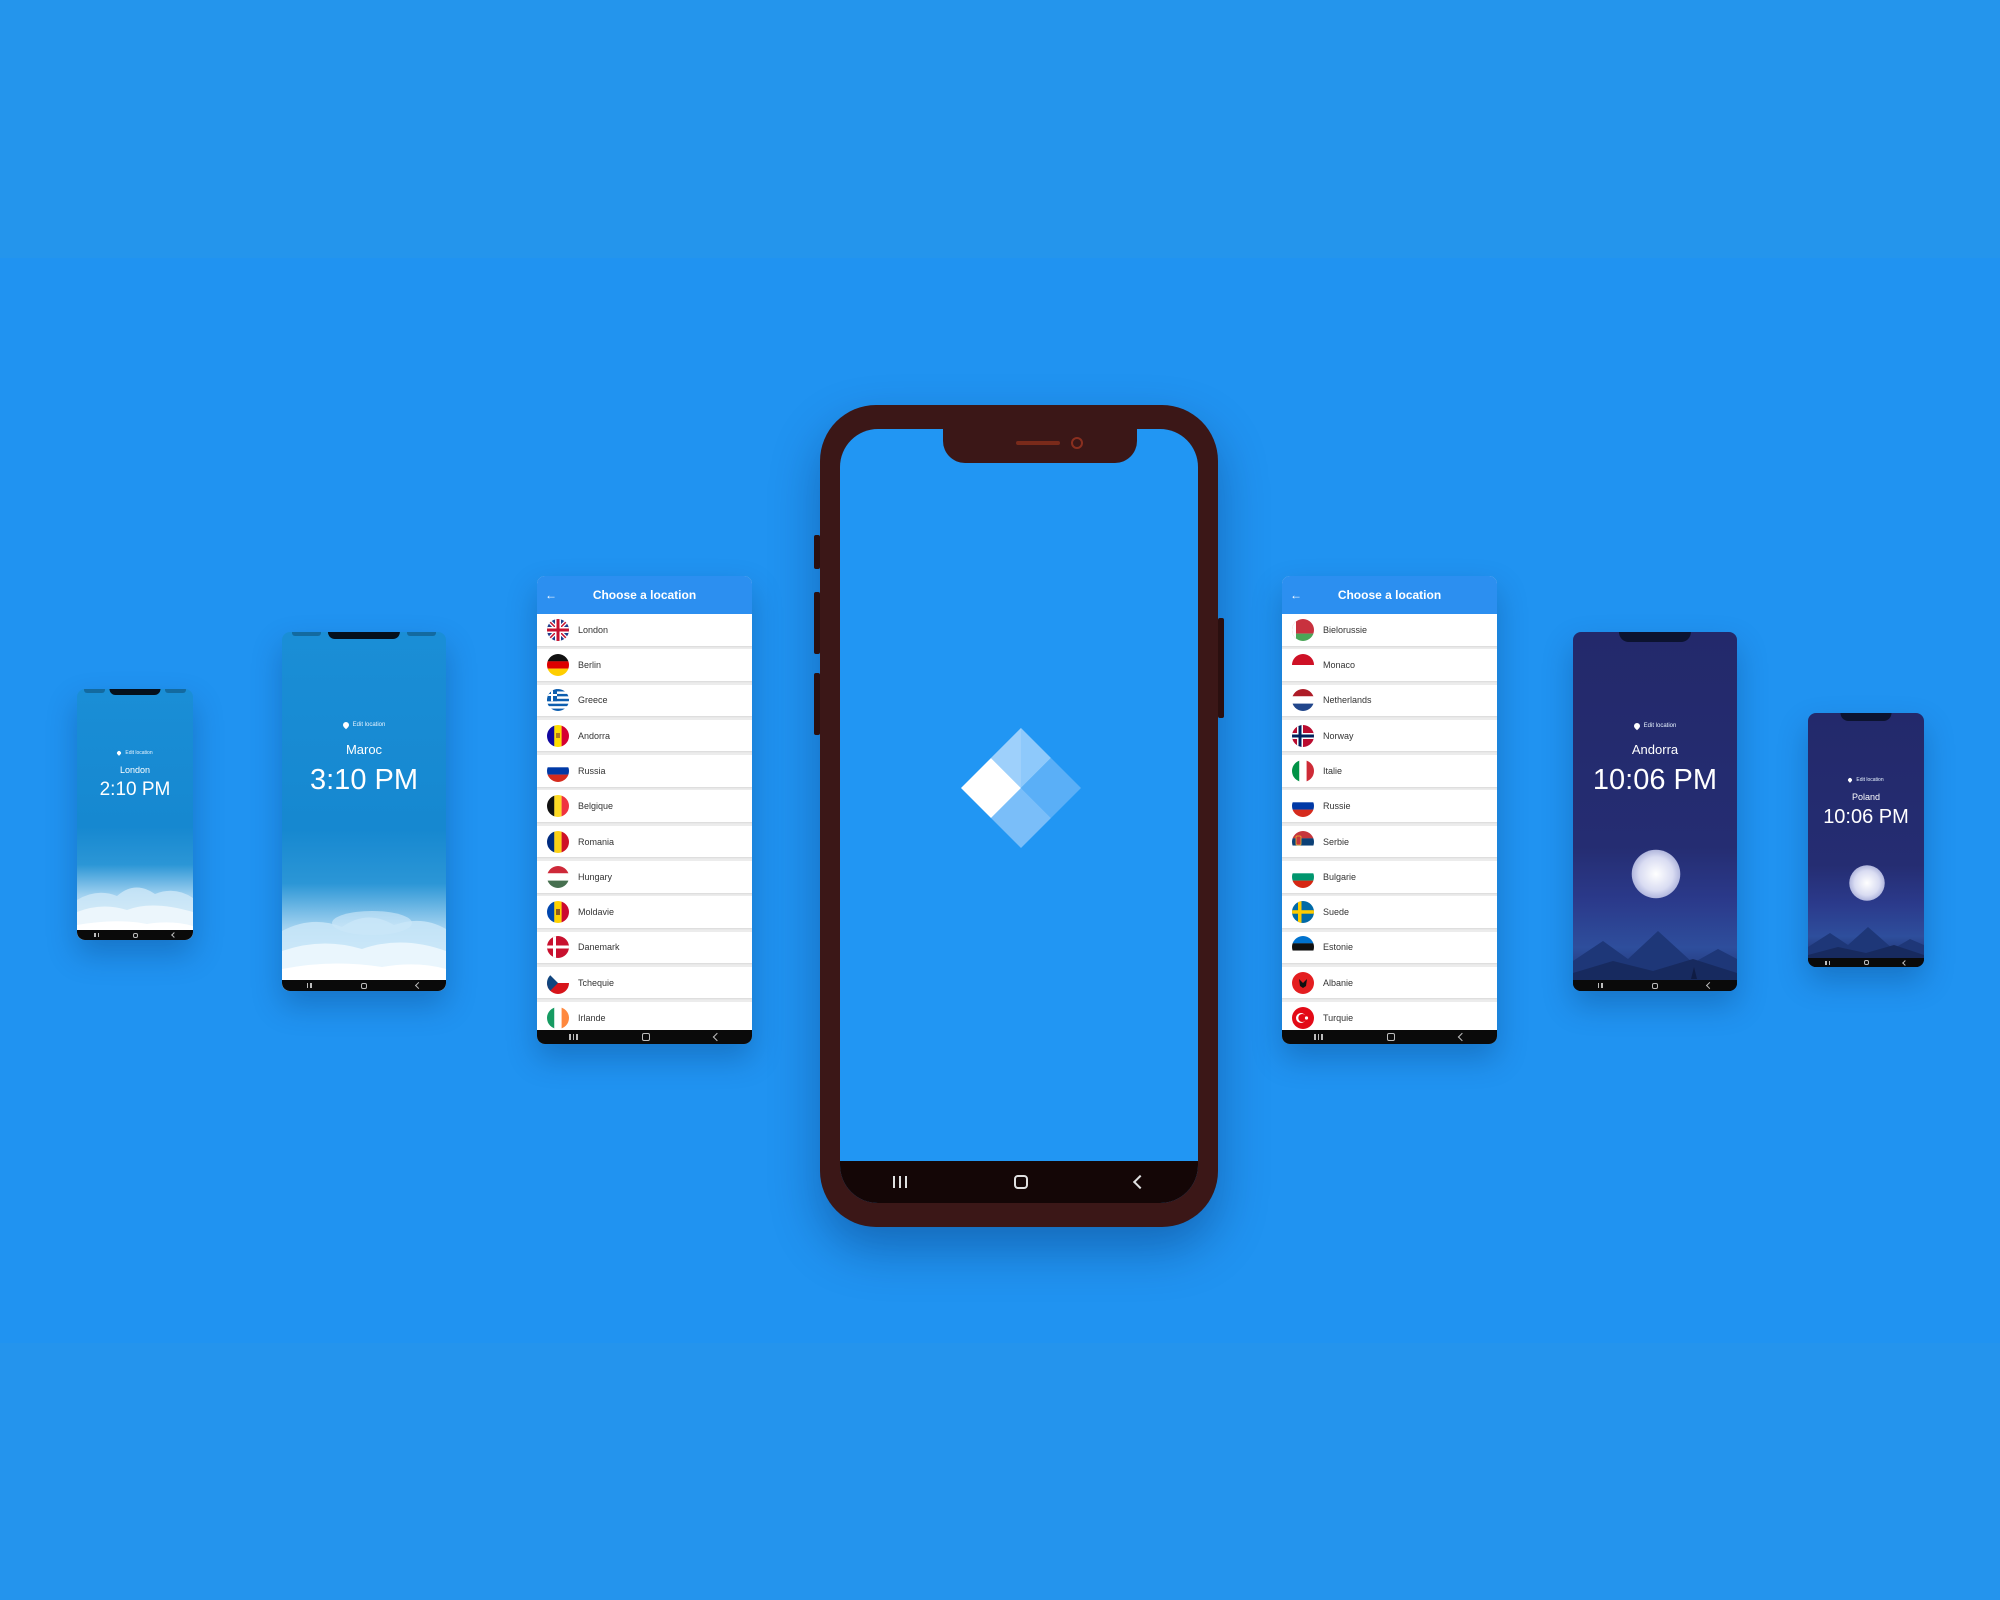 This screenshot has width=2000, height=1600. Describe the element at coordinates (176, 691) in the screenshot. I see `status-bar-right` at that location.